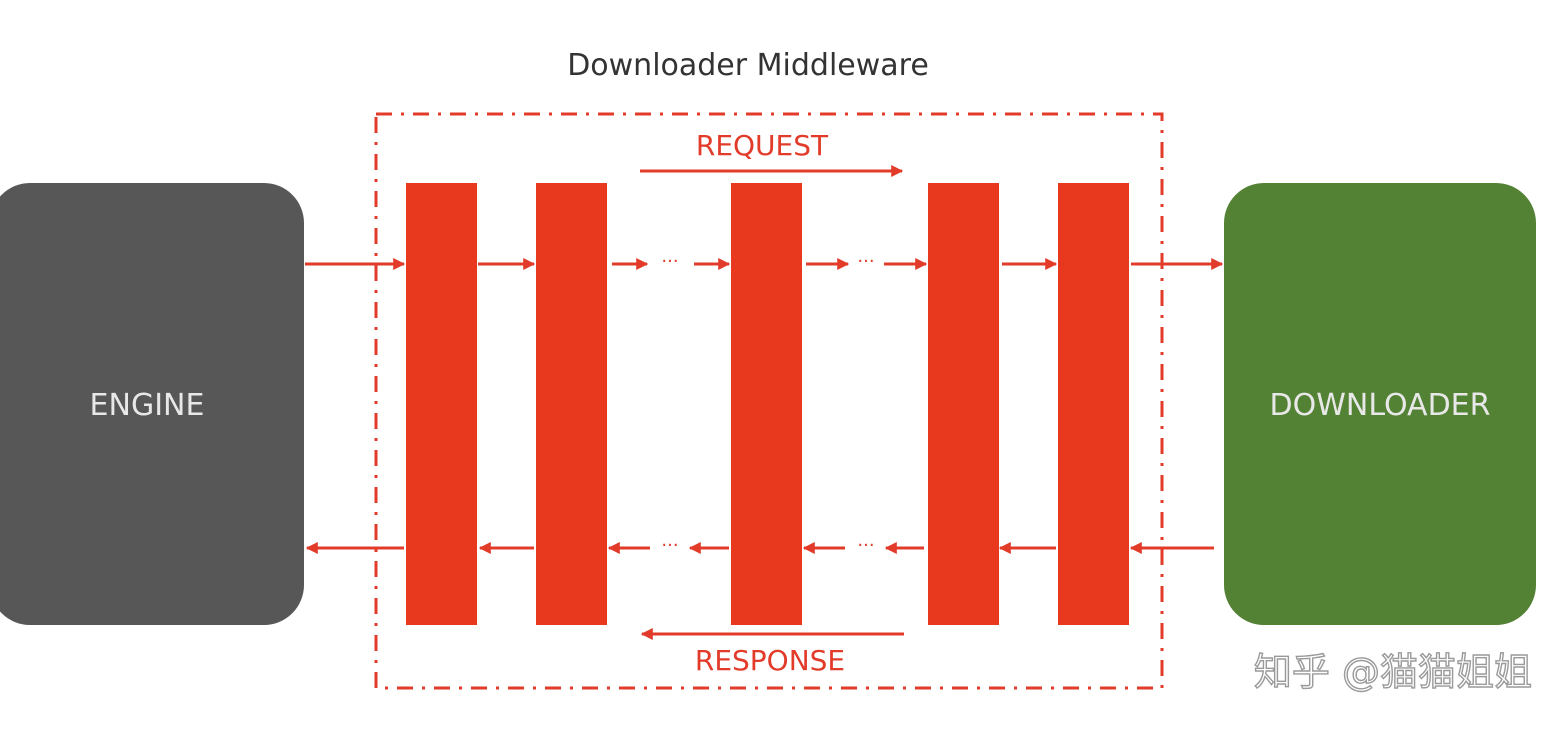 Image resolution: width=1568 pixels, height=729 pixels. Describe the element at coordinates (669, 261) in the screenshot. I see `request-ellipsis-1: ···` at that location.